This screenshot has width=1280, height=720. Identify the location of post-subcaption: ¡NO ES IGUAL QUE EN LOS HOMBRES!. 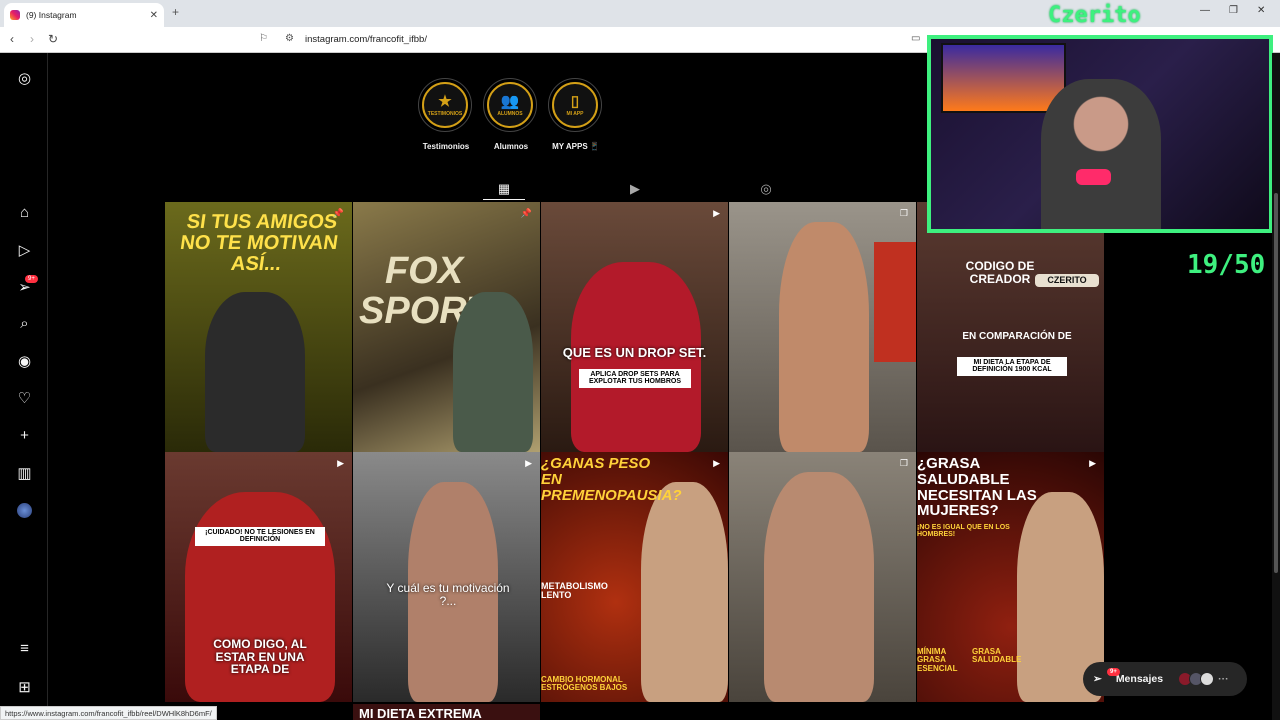
(963, 531).